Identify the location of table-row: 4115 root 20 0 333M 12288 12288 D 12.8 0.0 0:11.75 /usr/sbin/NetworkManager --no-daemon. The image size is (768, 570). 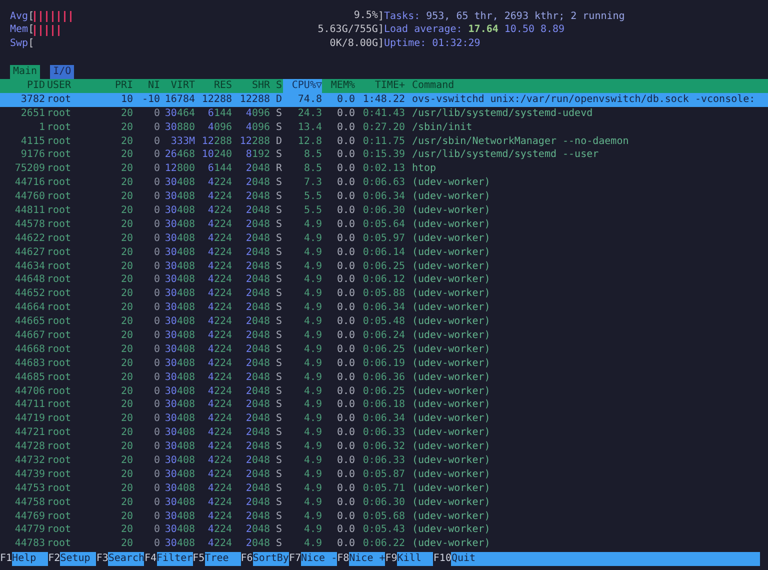
(384, 141).